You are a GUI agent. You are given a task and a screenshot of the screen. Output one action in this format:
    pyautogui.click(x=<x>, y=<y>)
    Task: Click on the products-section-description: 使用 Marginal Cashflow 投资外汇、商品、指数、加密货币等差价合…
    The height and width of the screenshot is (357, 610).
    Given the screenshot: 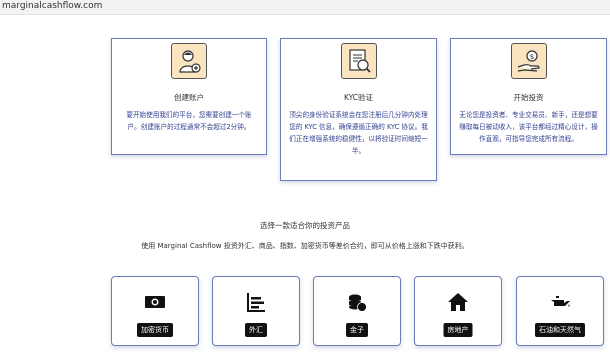 What is the action you would take?
    pyautogui.click(x=305, y=246)
    